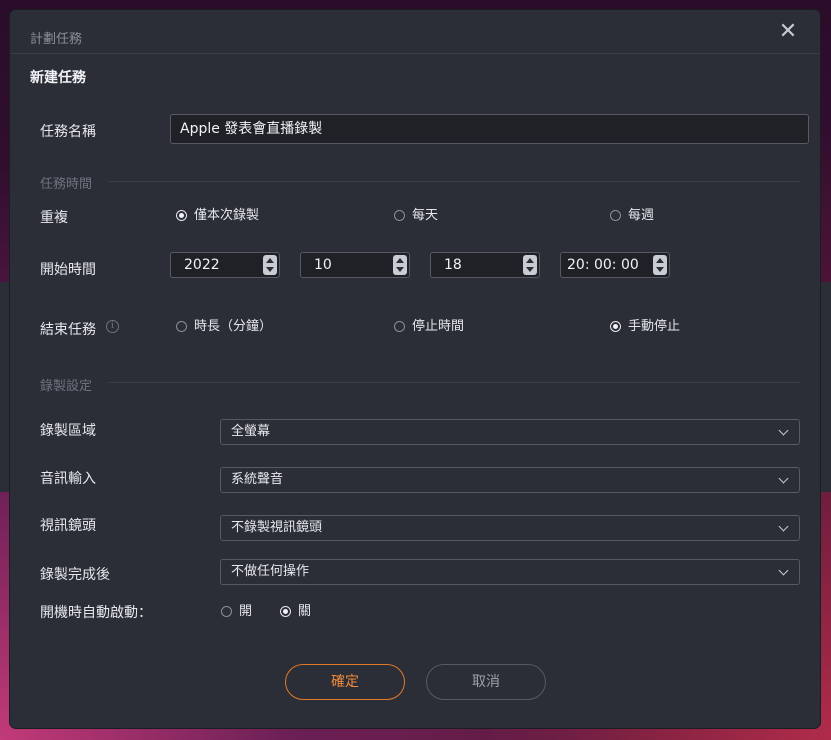 Image resolution: width=831 pixels, height=740 pixels. I want to click on dialog-title: 計劃任務, so click(56, 39).